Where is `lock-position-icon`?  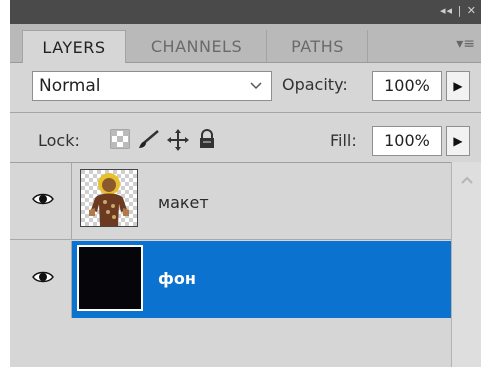
lock-position-icon is located at coordinates (178, 140).